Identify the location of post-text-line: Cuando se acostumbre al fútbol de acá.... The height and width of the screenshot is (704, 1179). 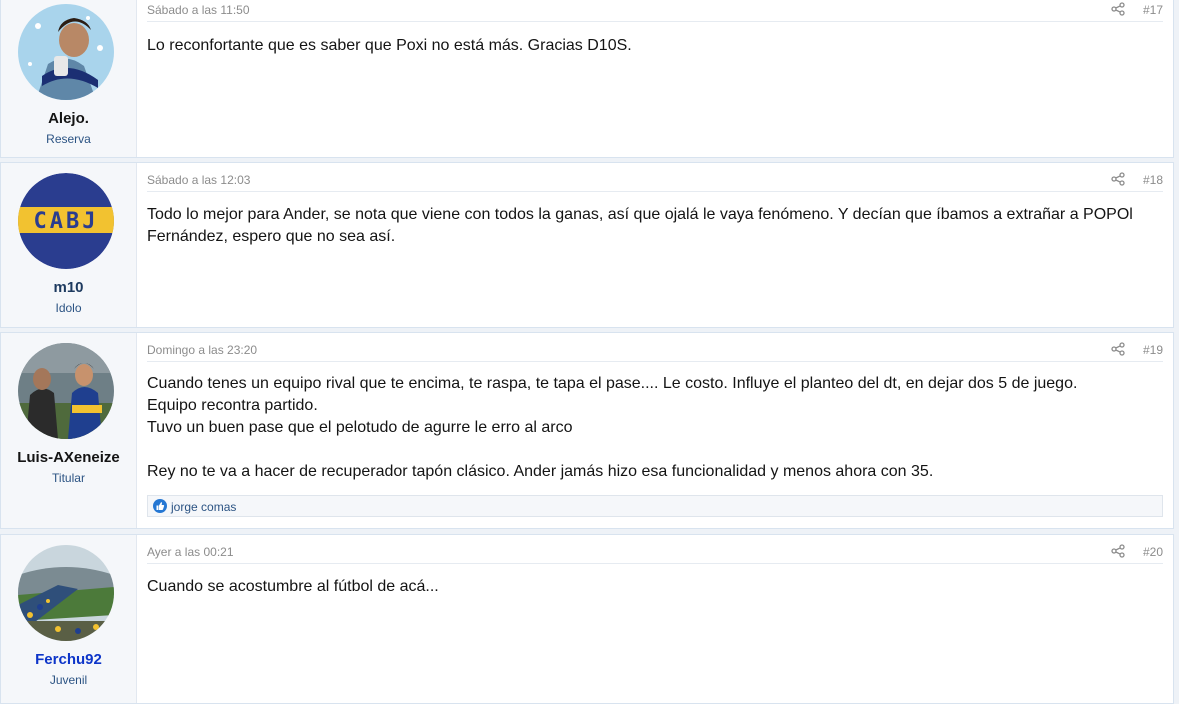
(293, 586).